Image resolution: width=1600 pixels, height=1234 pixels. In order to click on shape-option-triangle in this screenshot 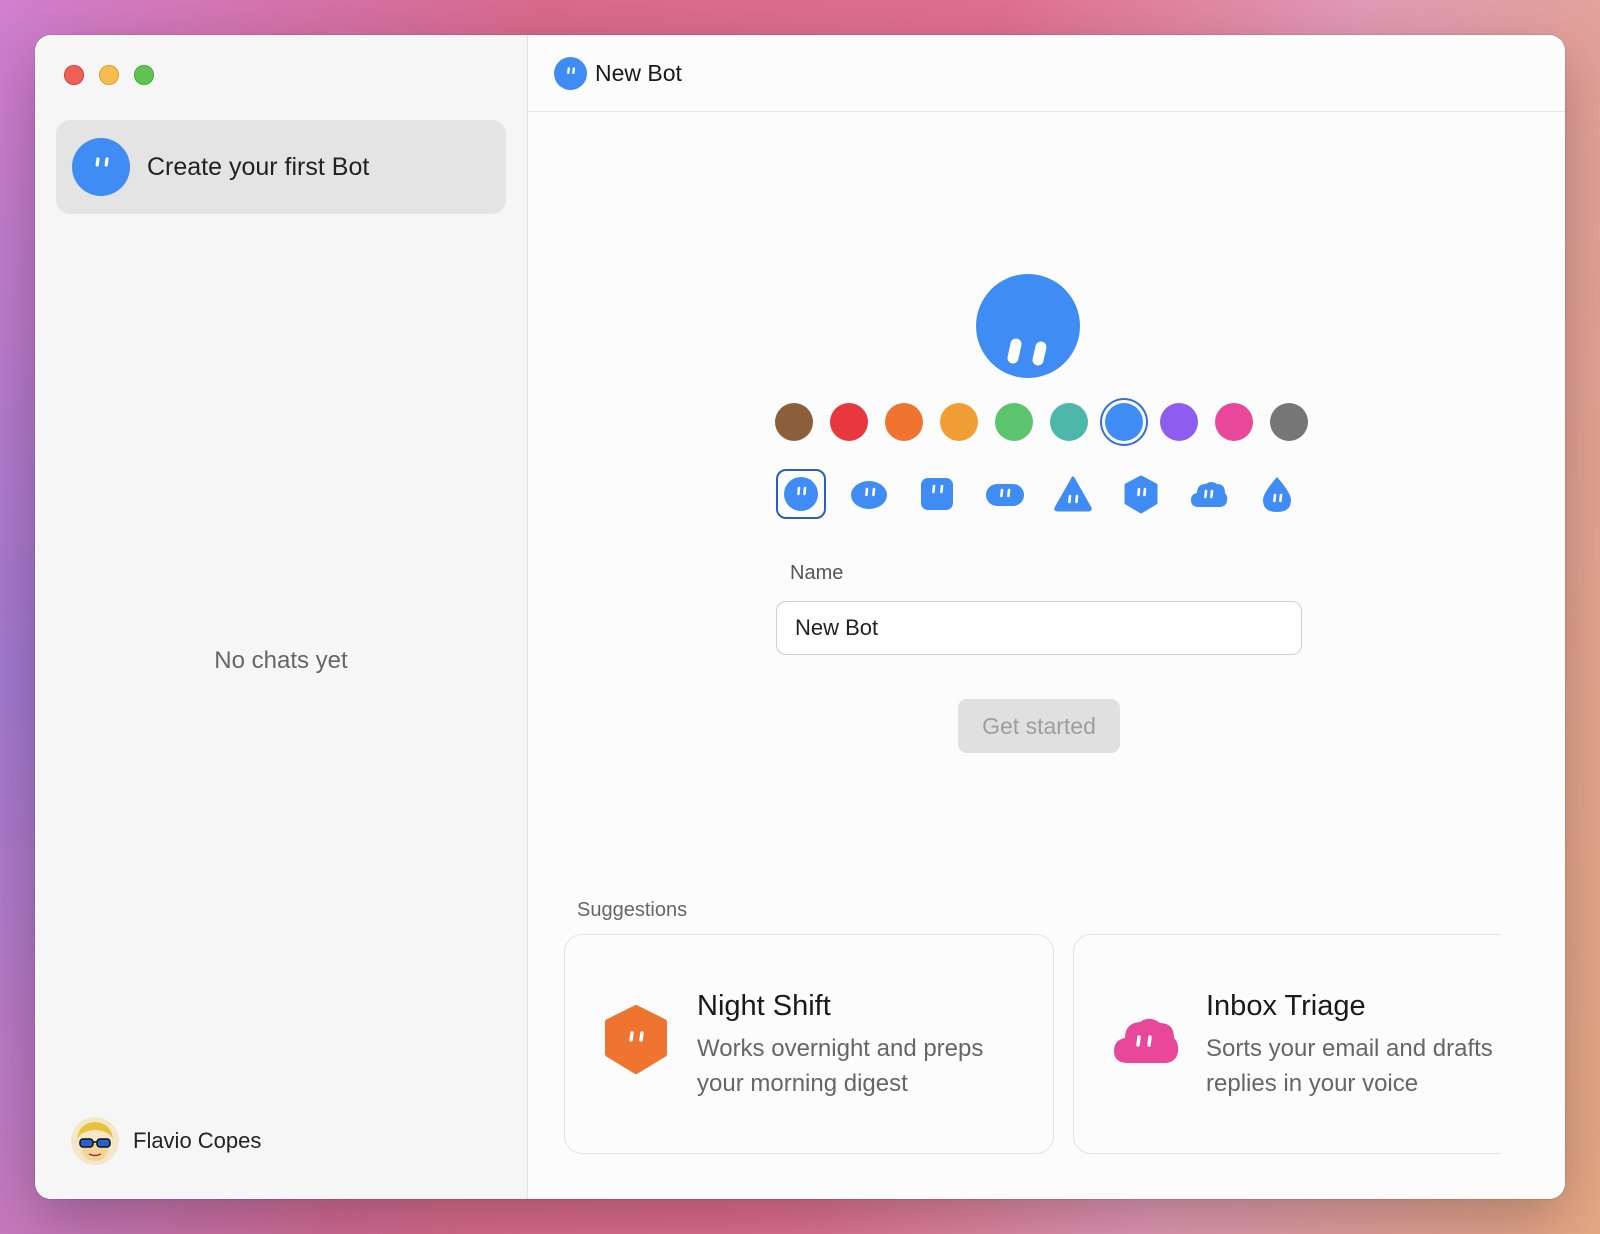, I will do `click(1073, 494)`.